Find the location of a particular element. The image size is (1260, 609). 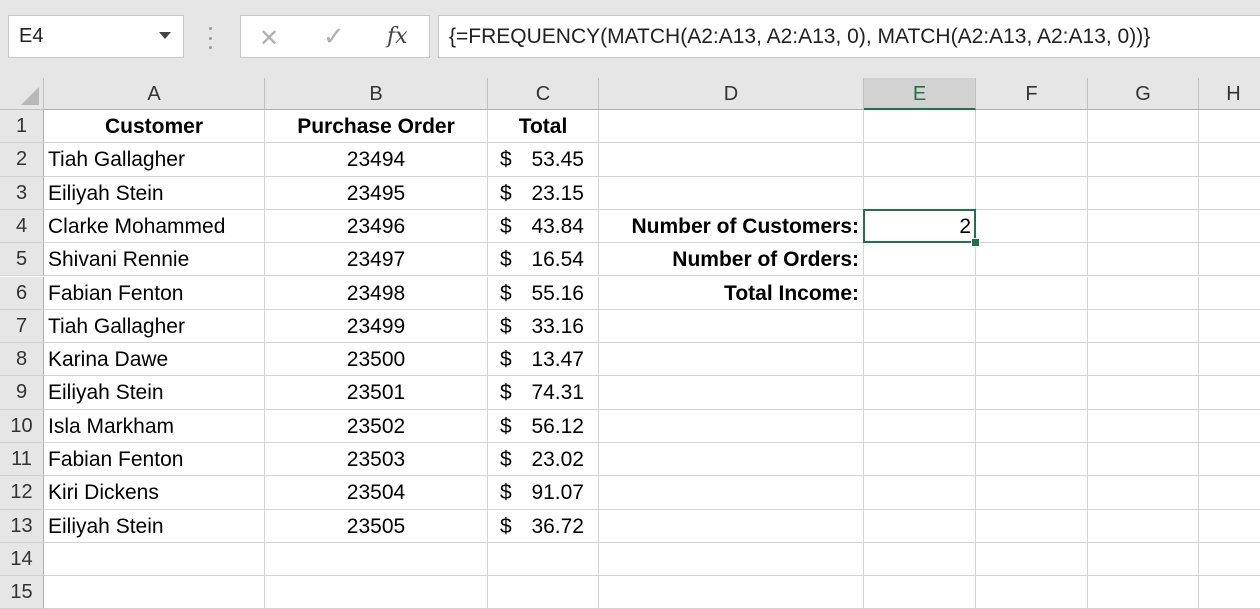

fill-handle is located at coordinates (975, 243).